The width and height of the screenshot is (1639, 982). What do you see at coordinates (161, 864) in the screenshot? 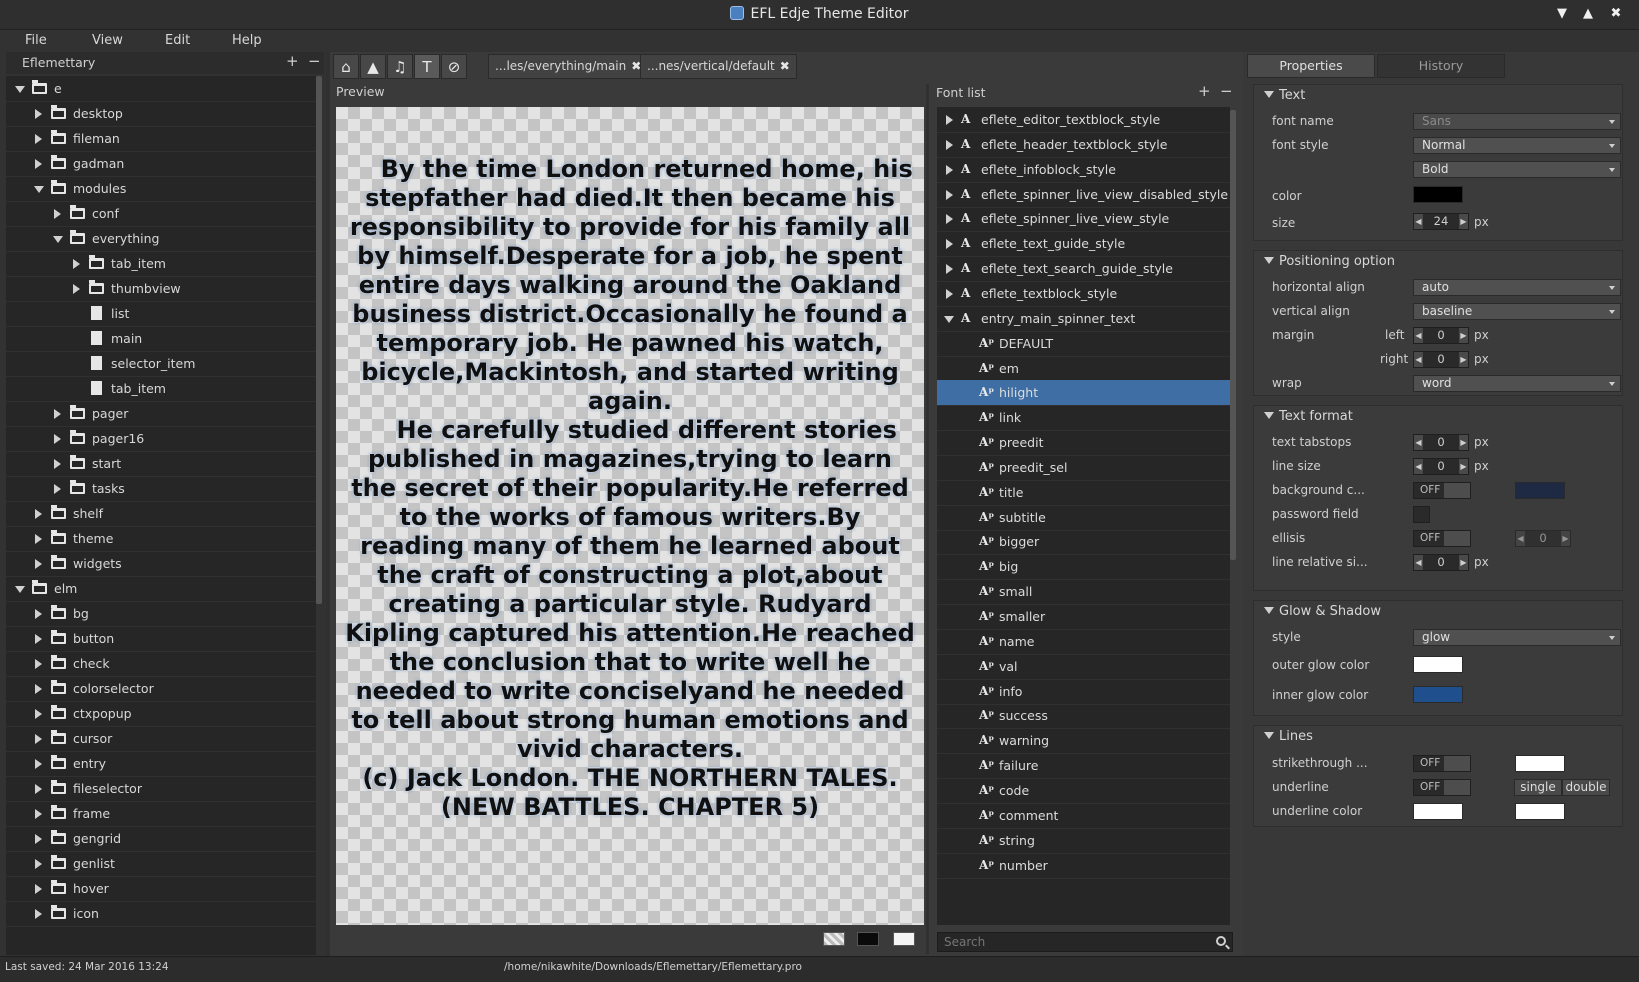
I see `tree-item: genlist` at bounding box center [161, 864].